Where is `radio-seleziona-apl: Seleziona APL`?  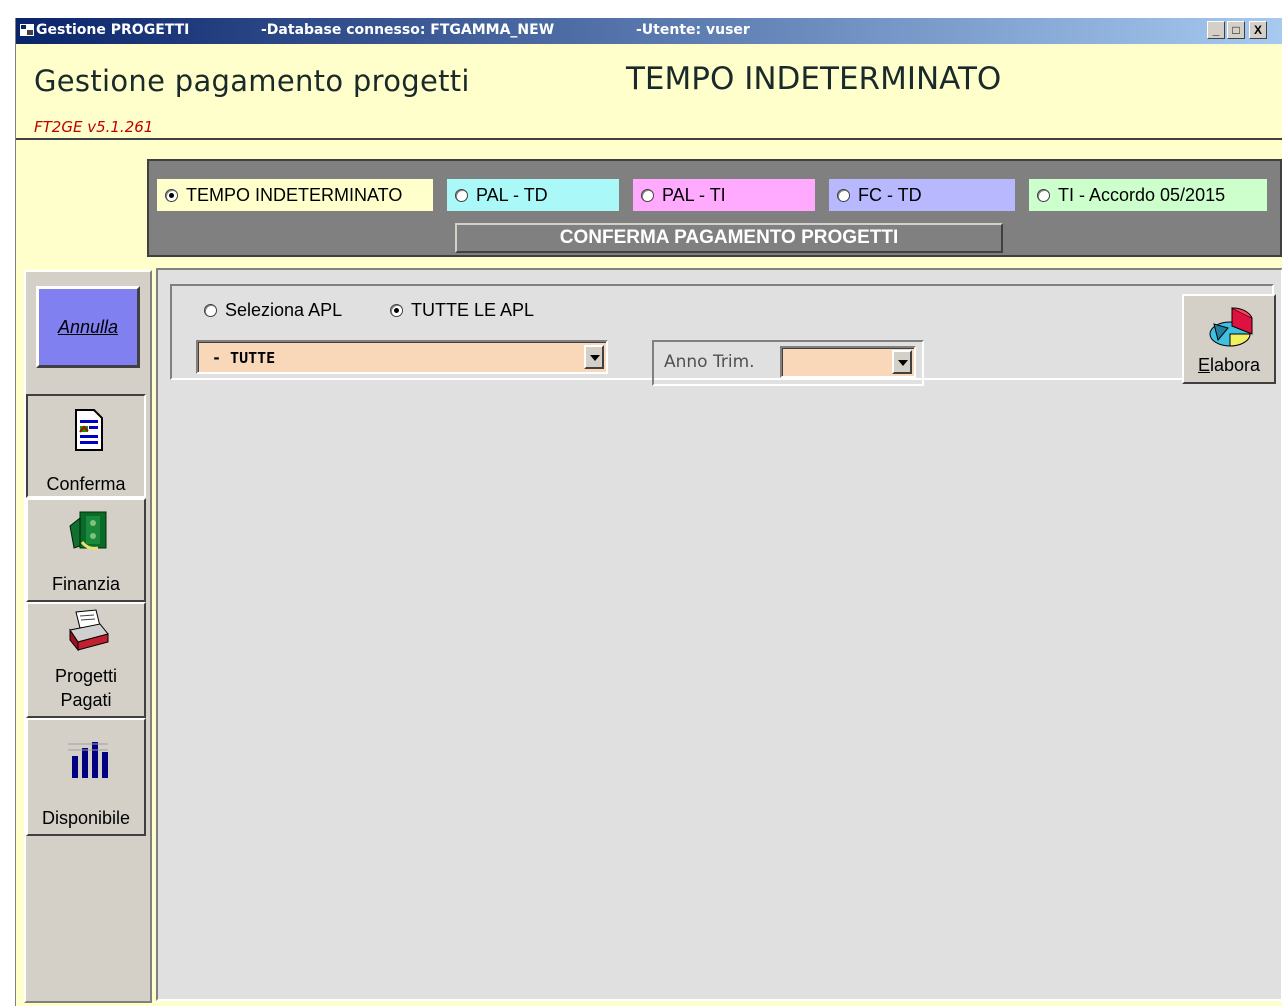 radio-seleziona-apl: Seleziona APL is located at coordinates (273, 310).